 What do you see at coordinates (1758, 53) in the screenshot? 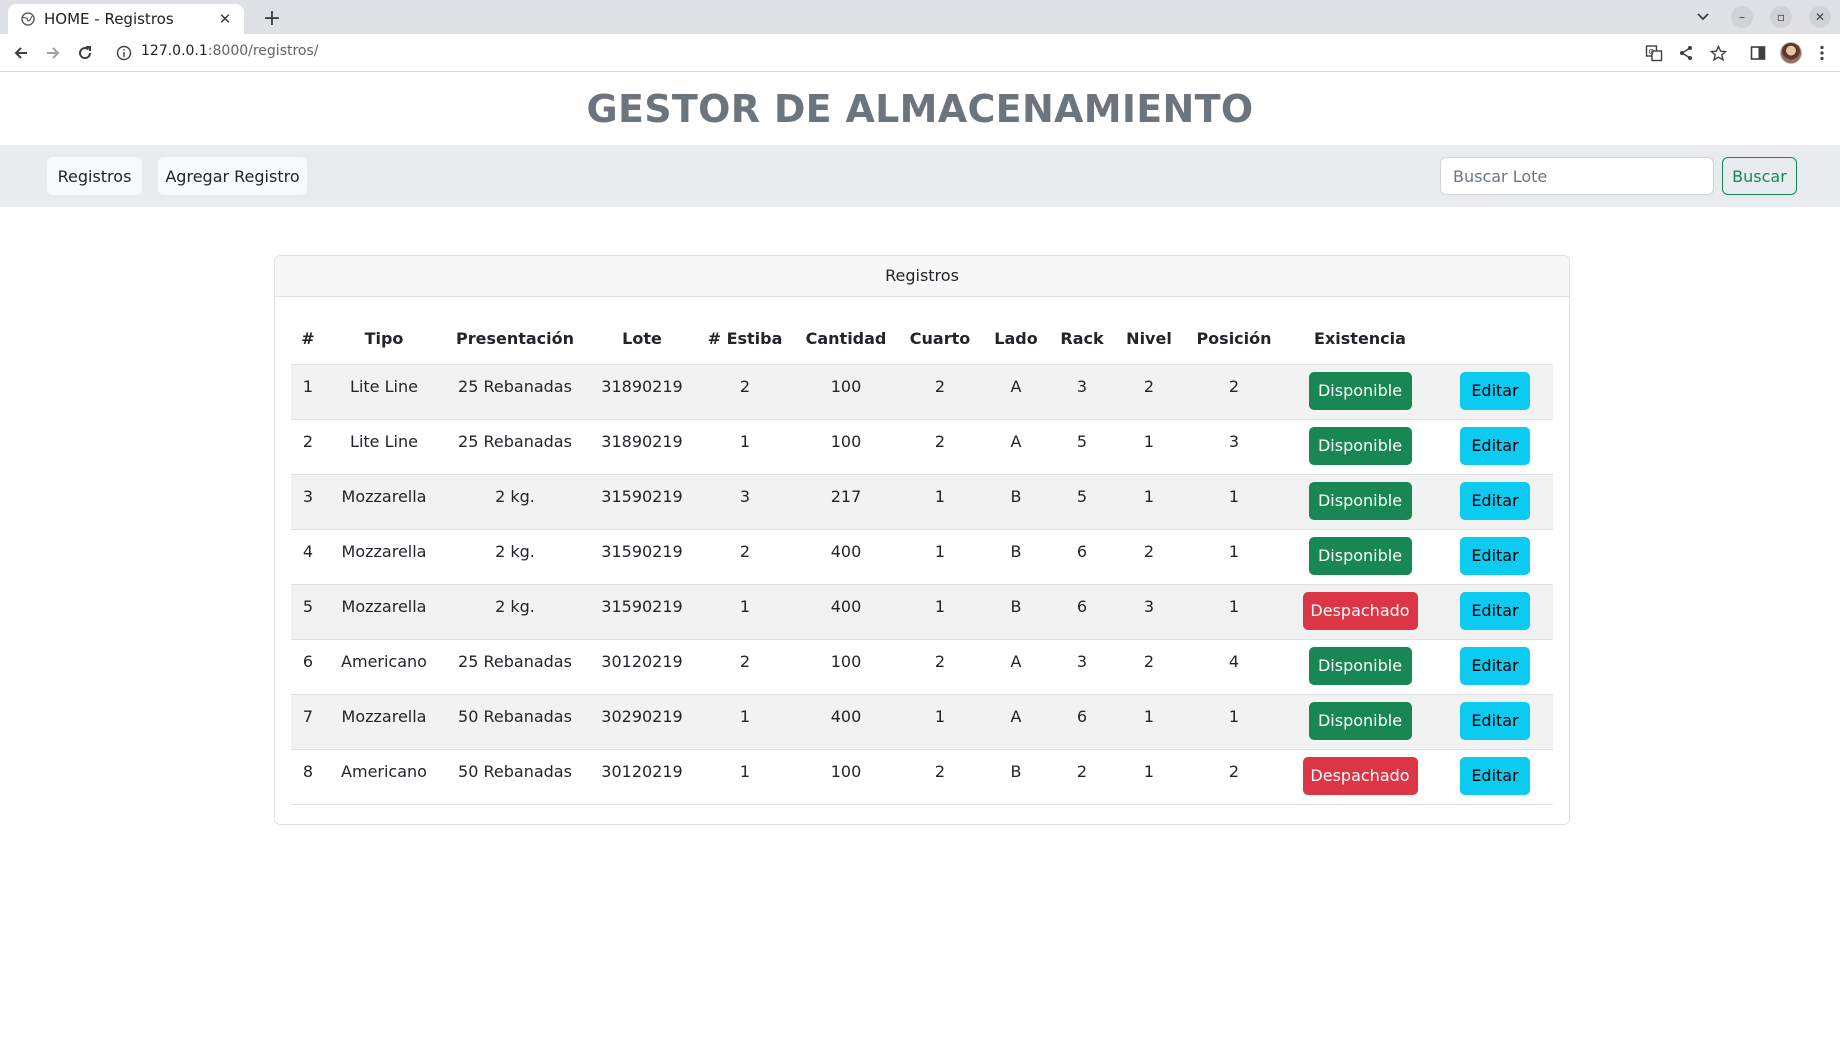
I see `side-panel-icon` at bounding box center [1758, 53].